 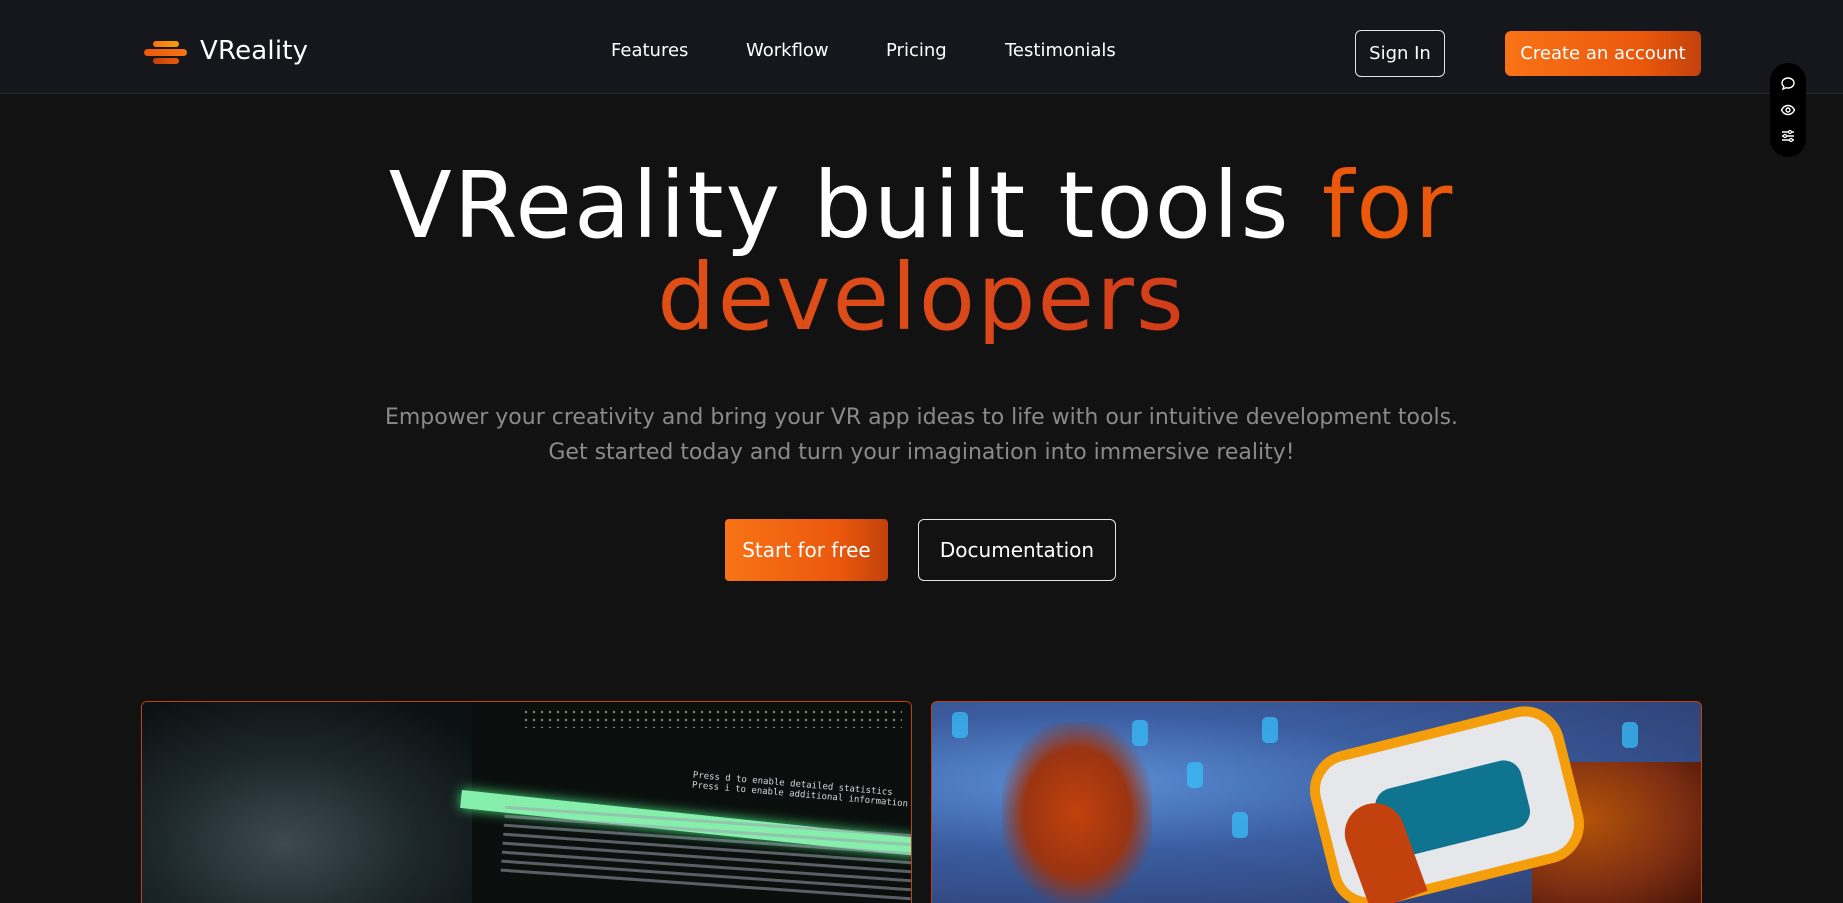 What do you see at coordinates (1017, 550) in the screenshot?
I see `documentation-button: Documentation` at bounding box center [1017, 550].